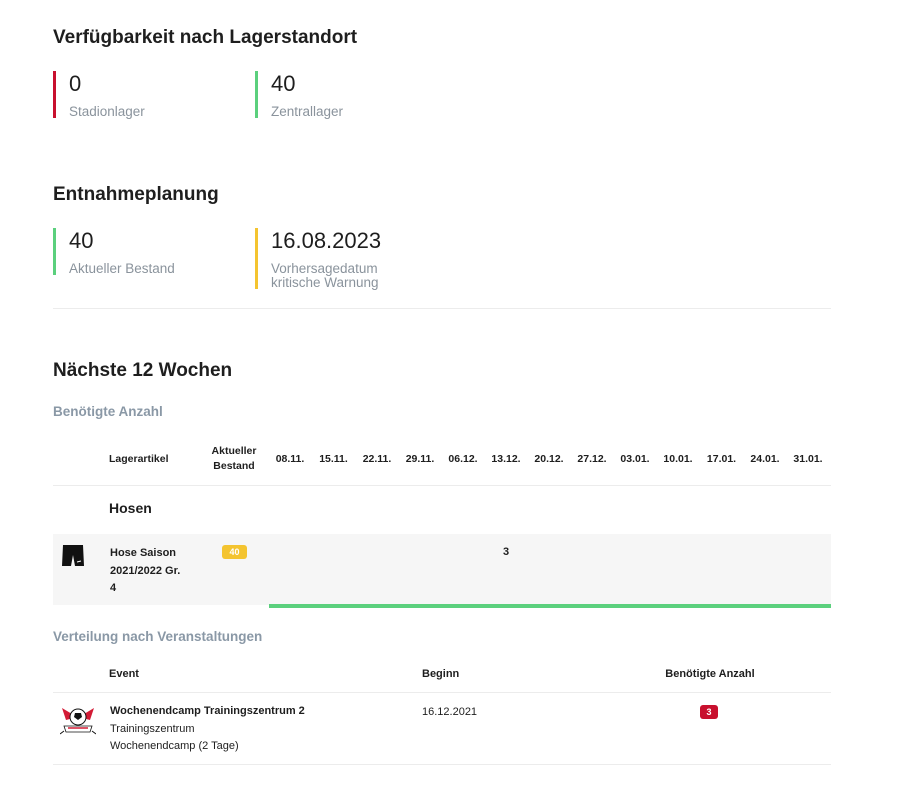 The image size is (912, 800). Describe the element at coordinates (506, 552) in the screenshot. I see `week-demand-value: 3` at that location.